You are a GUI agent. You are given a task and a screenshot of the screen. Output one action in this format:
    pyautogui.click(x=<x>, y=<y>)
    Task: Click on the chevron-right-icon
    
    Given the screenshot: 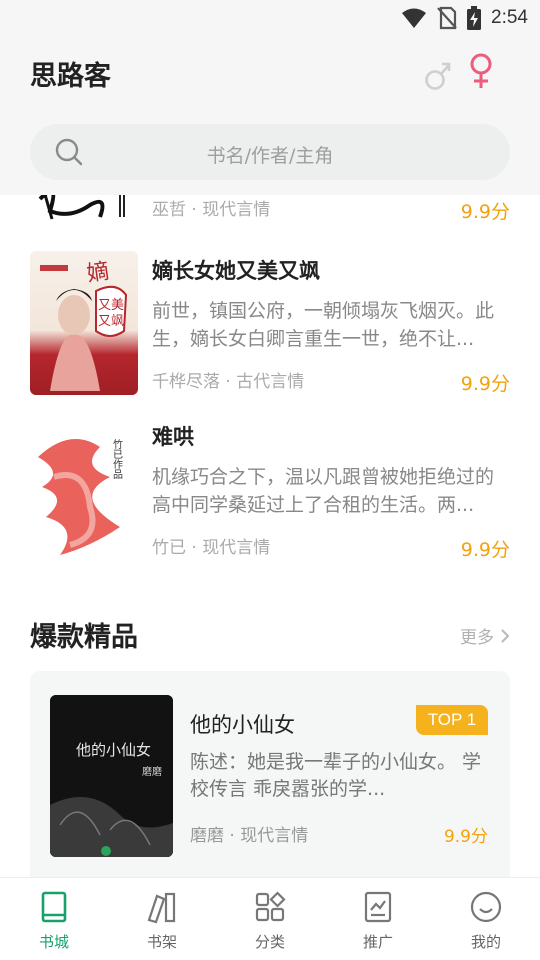 What is the action you would take?
    pyautogui.click(x=505, y=635)
    